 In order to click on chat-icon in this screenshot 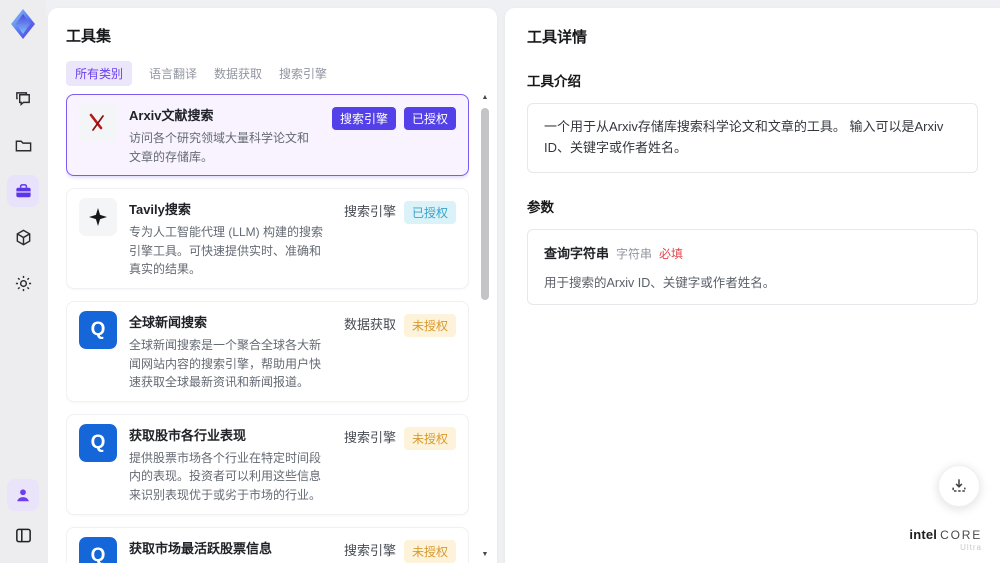, I will do `click(22, 98)`.